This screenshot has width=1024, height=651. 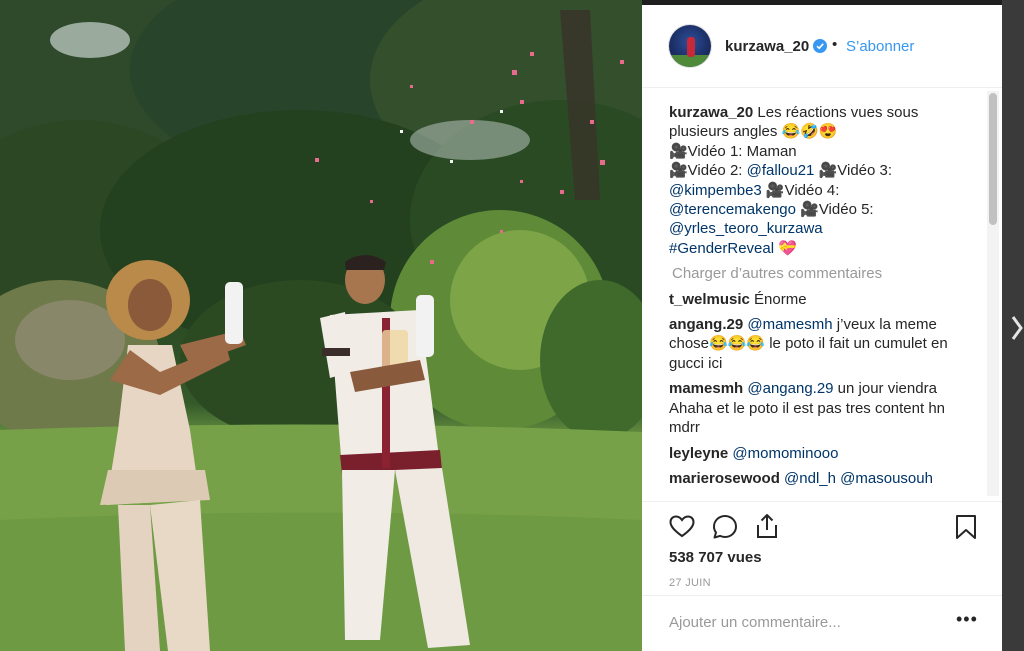 What do you see at coordinates (834, 210) in the screenshot?
I see `caption-line5-mid: 🎥Vidéo 5:` at bounding box center [834, 210].